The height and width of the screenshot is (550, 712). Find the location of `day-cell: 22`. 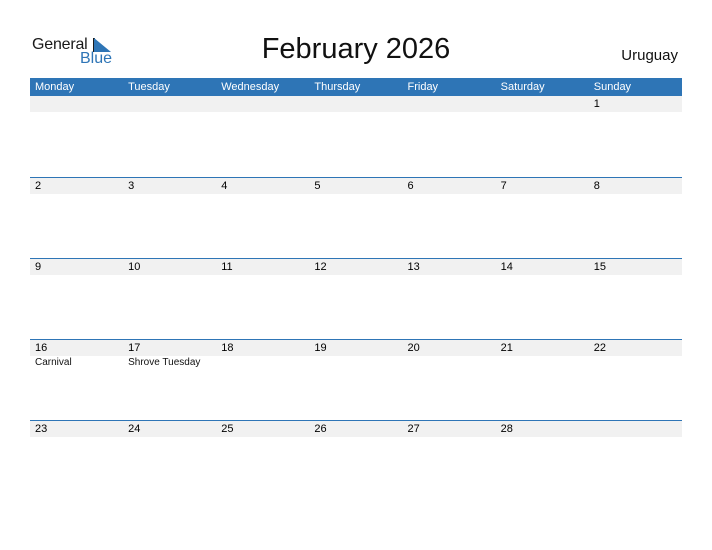

day-cell: 22 is located at coordinates (635, 380).